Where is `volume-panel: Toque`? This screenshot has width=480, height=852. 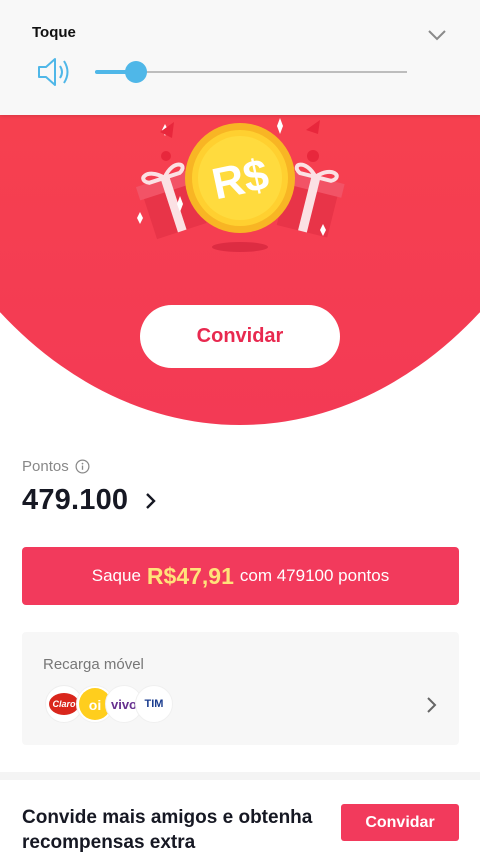
volume-panel: Toque is located at coordinates (240, 57).